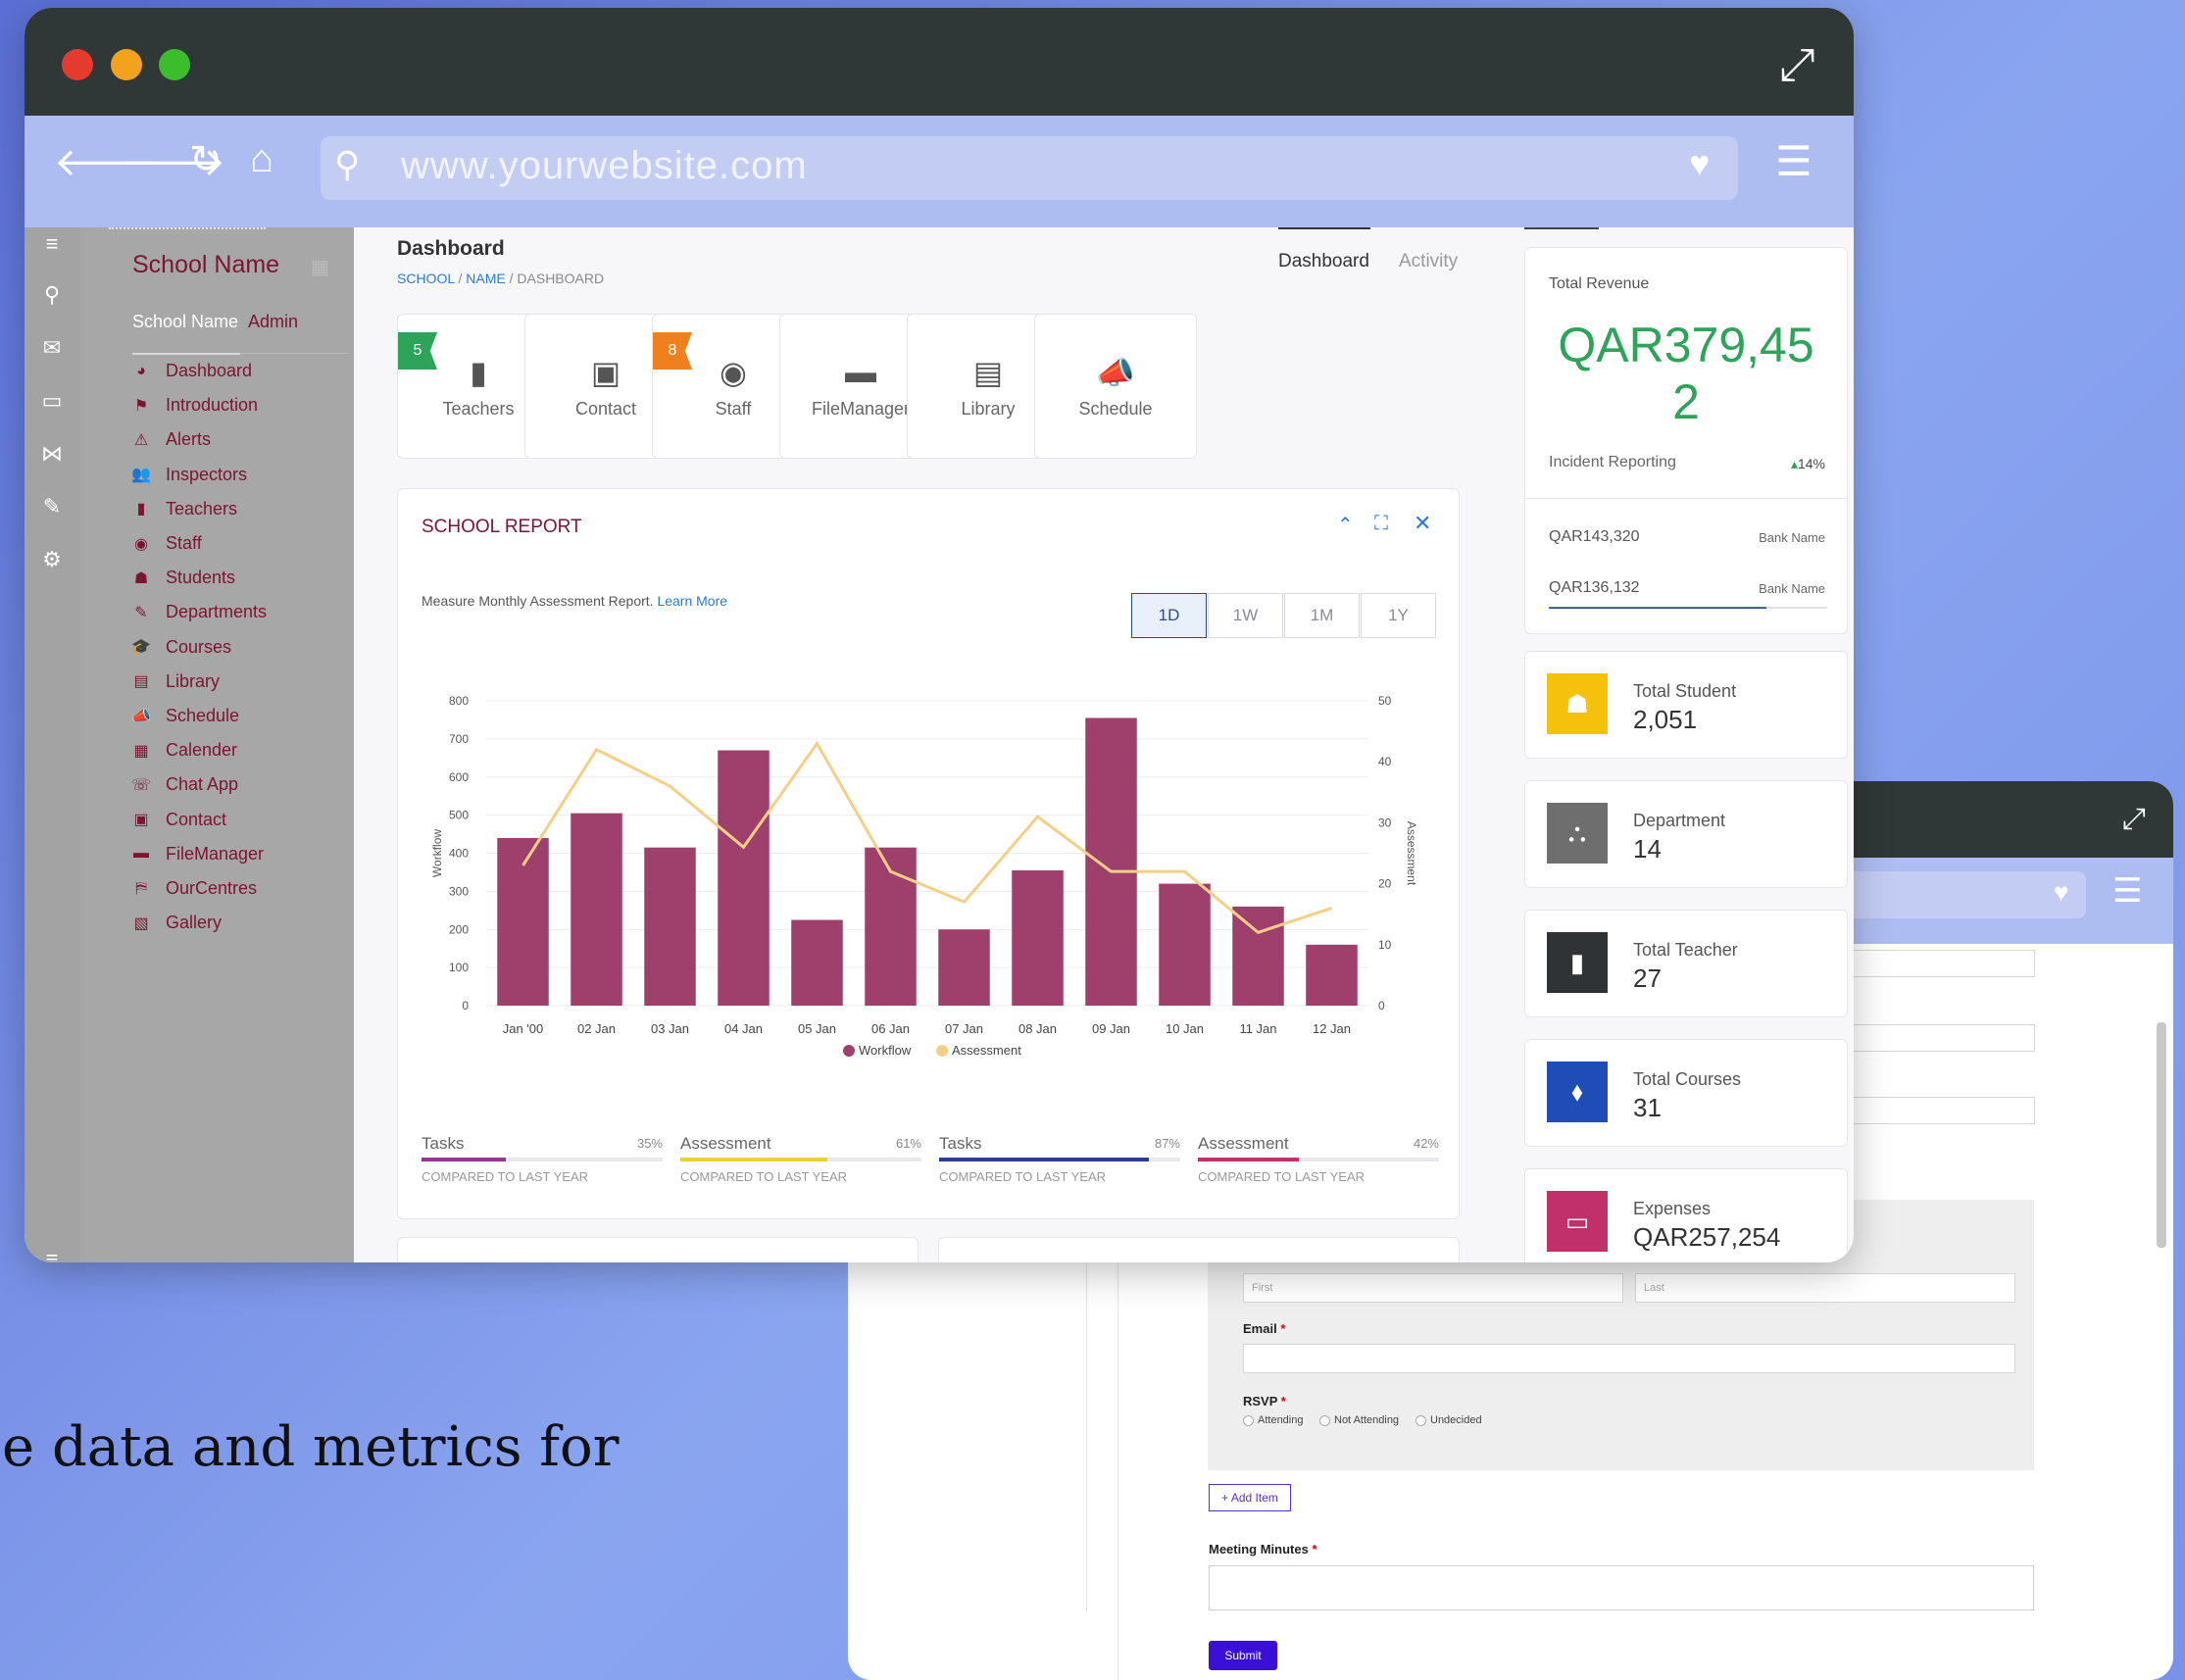 The image size is (2185, 1680). What do you see at coordinates (1345, 525) in the screenshot?
I see `collapse-icon: ⌃` at bounding box center [1345, 525].